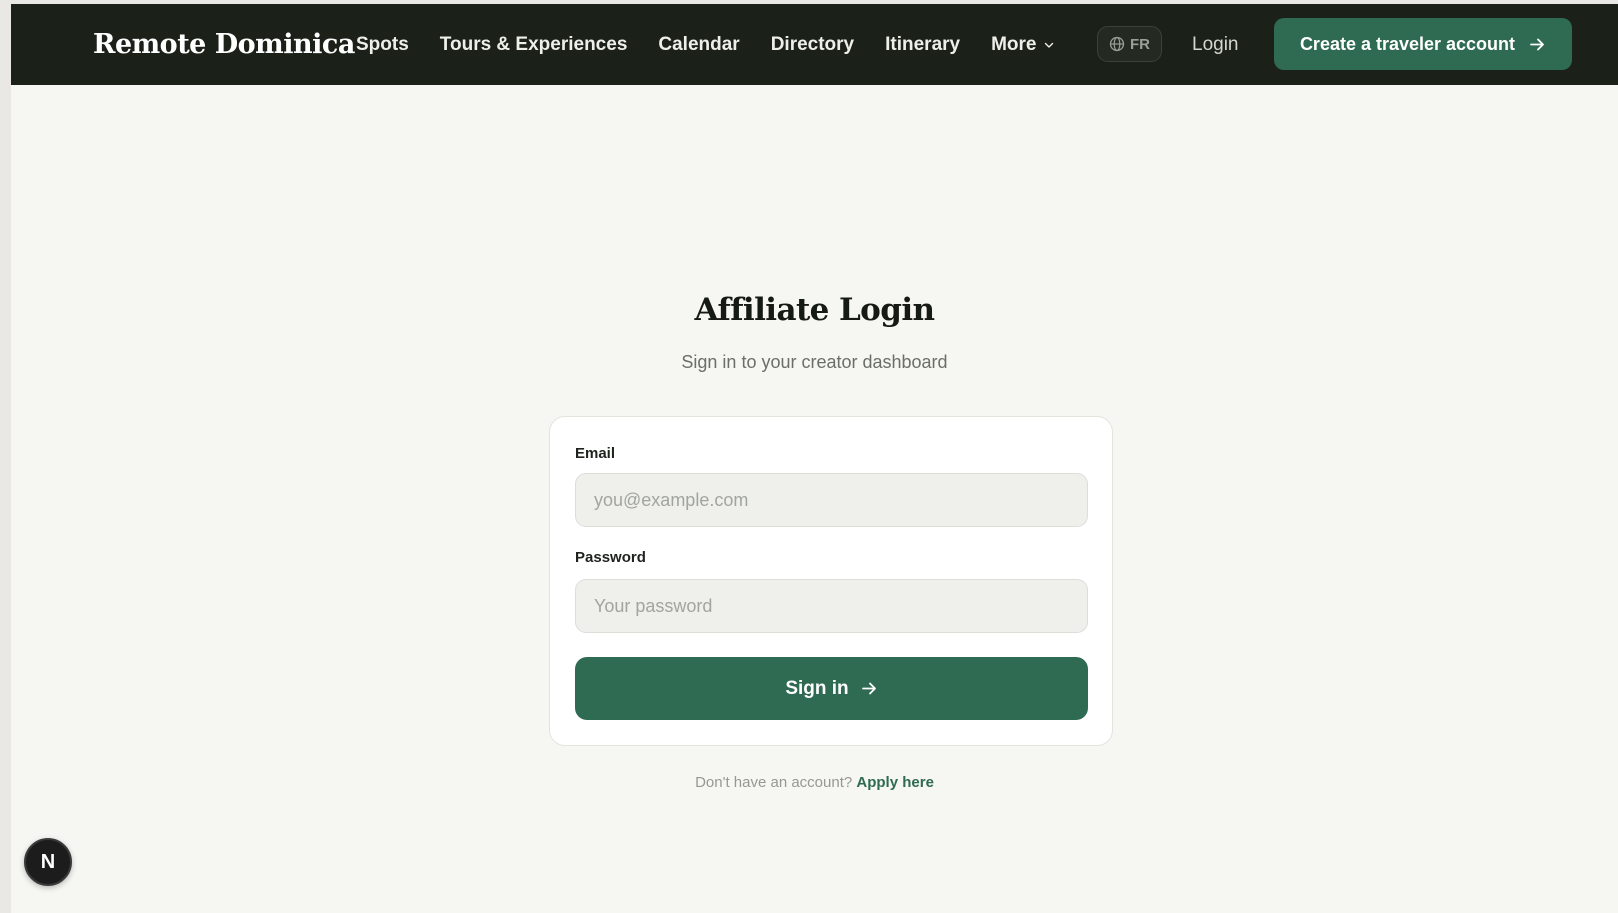  What do you see at coordinates (610, 557) in the screenshot?
I see `password-label: Password` at bounding box center [610, 557].